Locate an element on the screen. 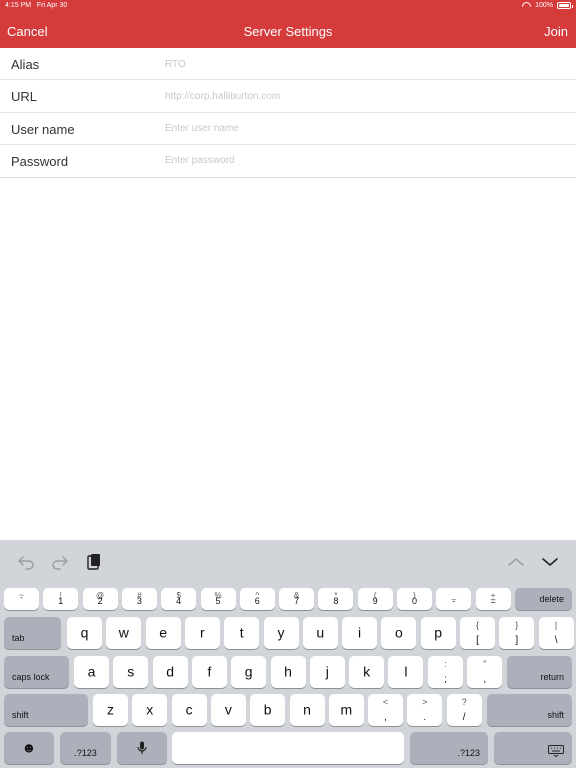 The image size is (576, 768). key-y: y is located at coordinates (281, 633).